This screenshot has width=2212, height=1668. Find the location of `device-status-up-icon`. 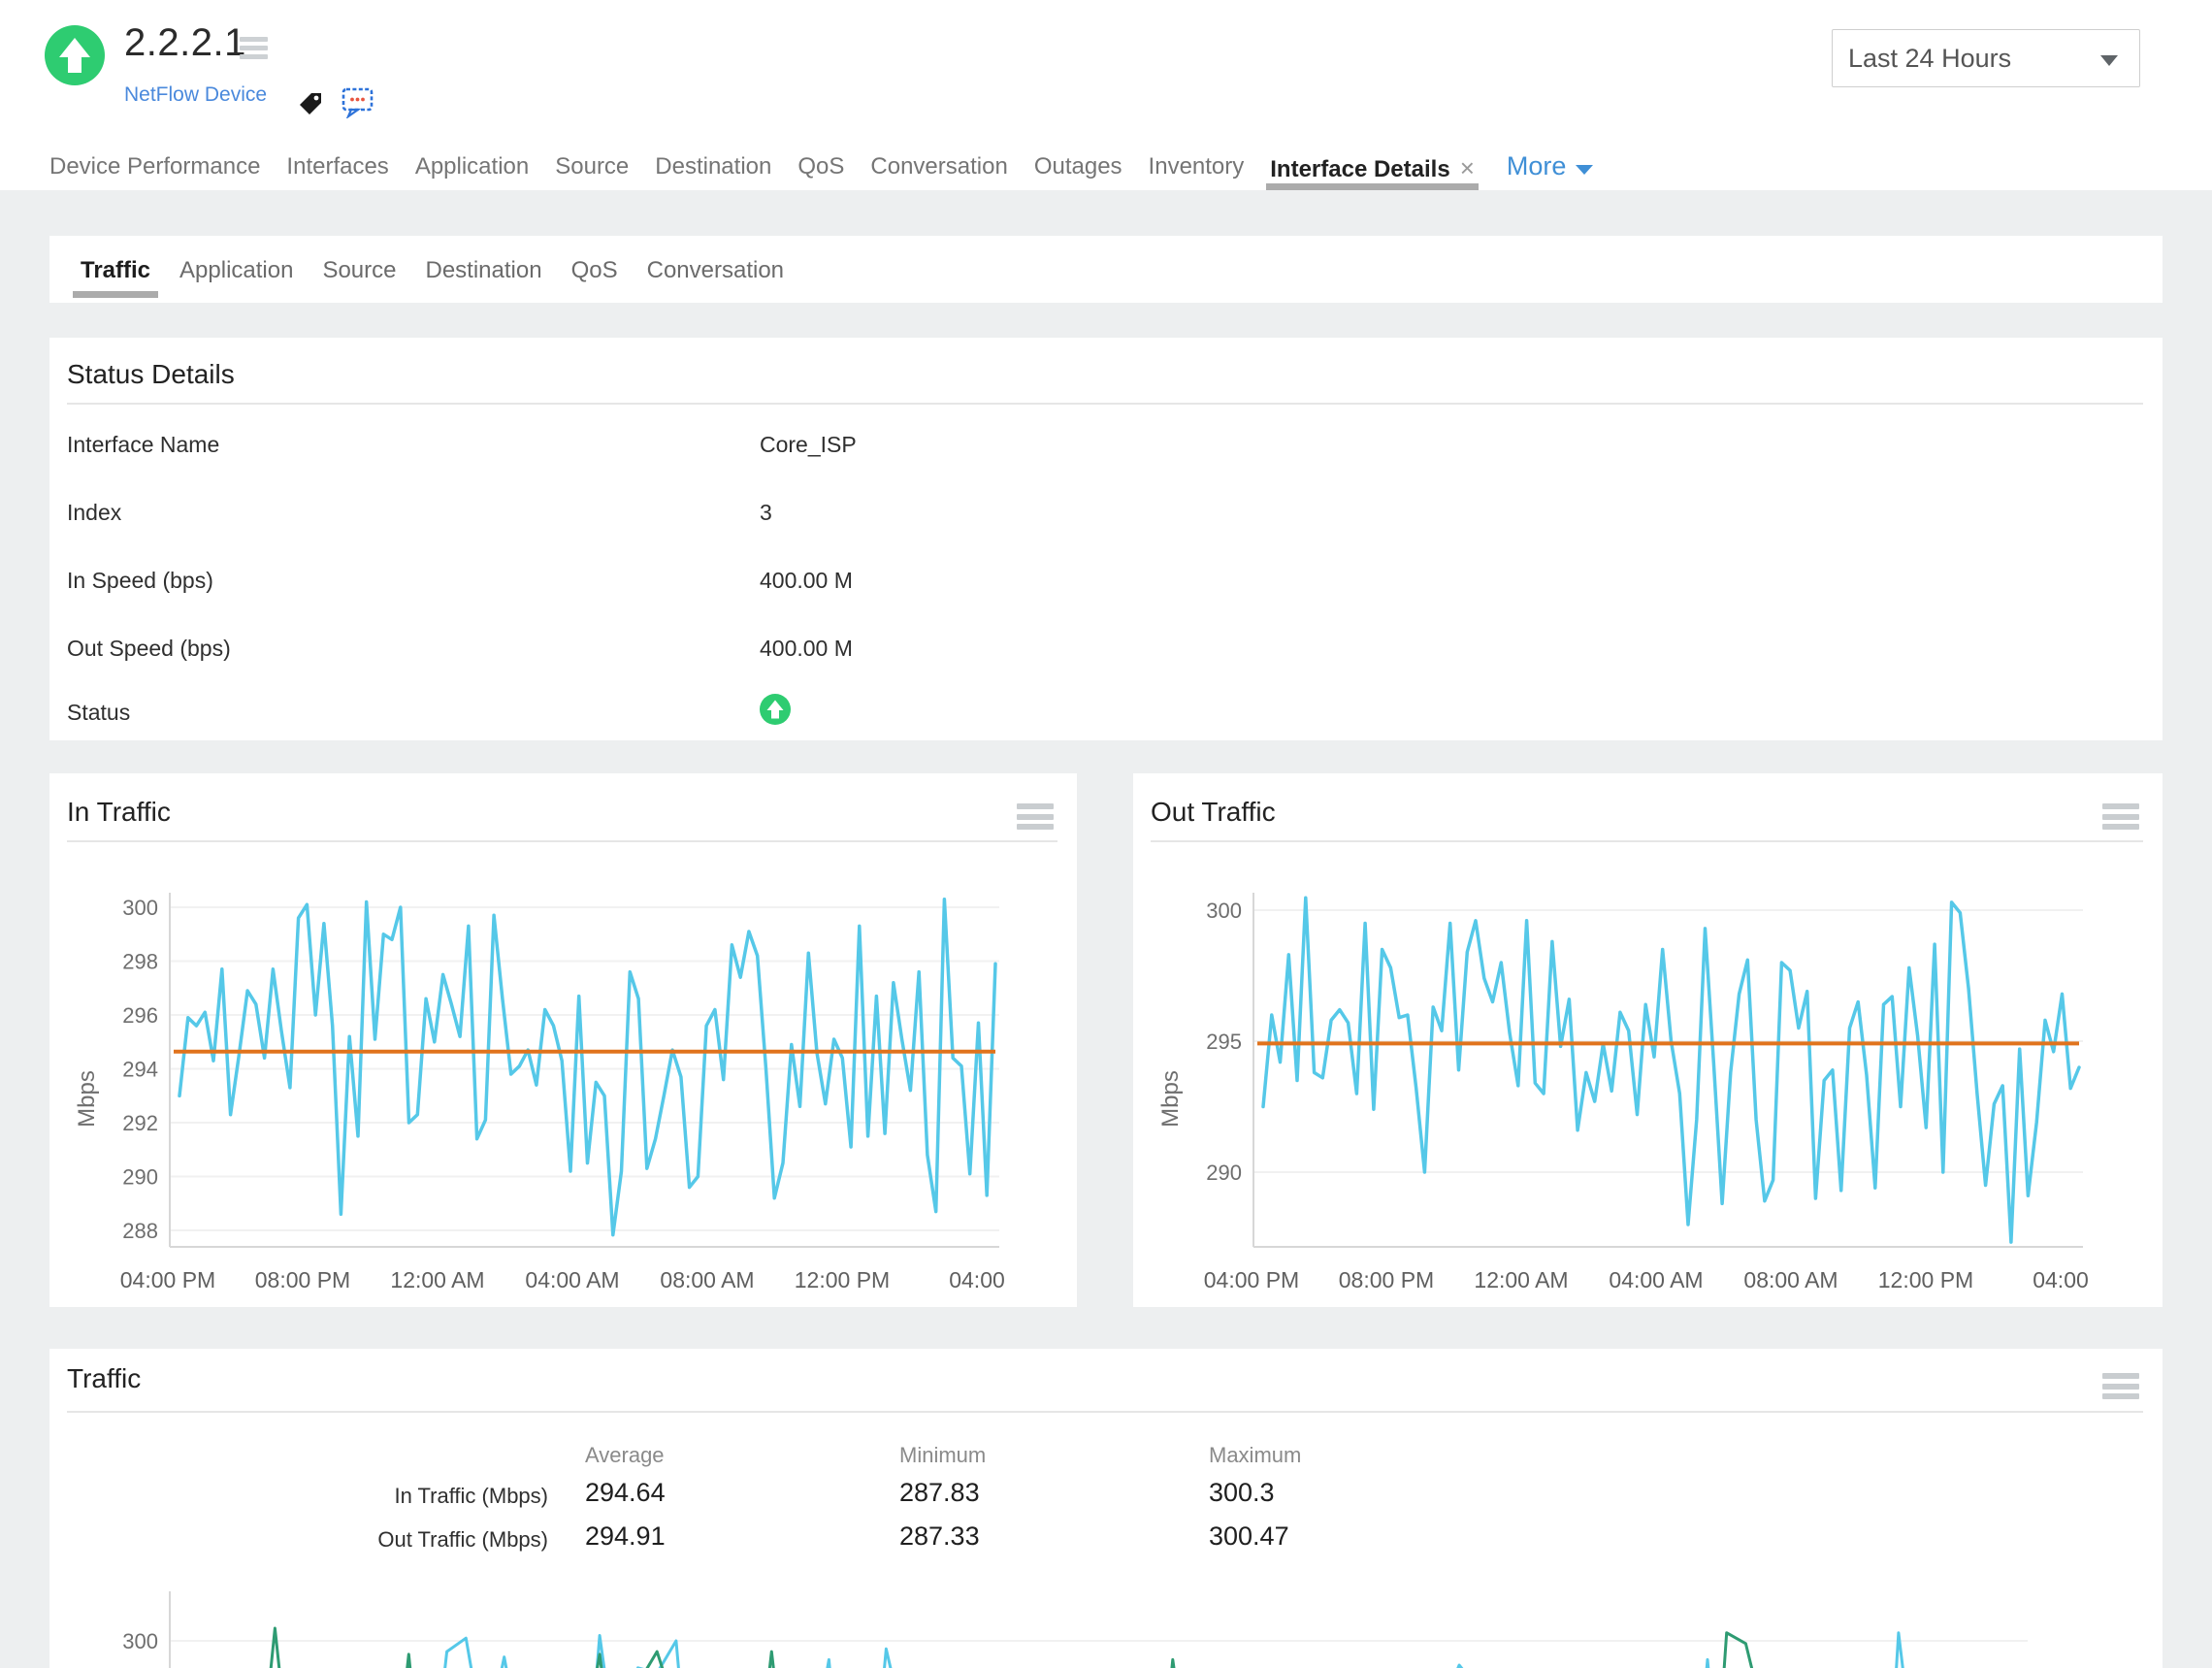

device-status-up-icon is located at coordinates (75, 55).